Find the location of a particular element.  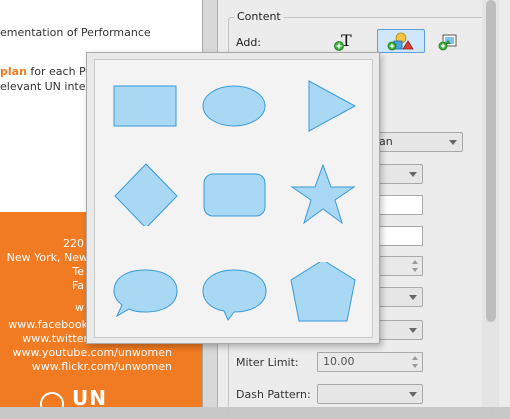

shape-ellipse is located at coordinates (234, 104).